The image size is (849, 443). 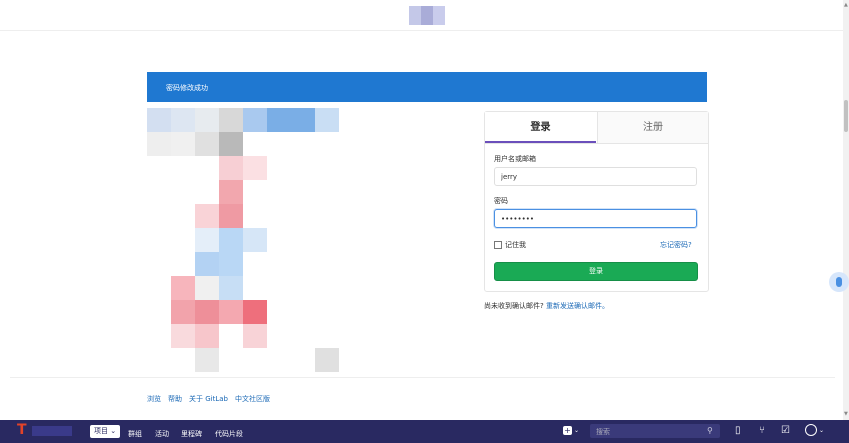 I want to click on bottom-navbar: T 项目 ⌄ 群组 活动 里程碑 代码片段 + ⌄ 搜索 ⚲ ▯ ⑂ ☑ ⌄, so click(x=424, y=431).